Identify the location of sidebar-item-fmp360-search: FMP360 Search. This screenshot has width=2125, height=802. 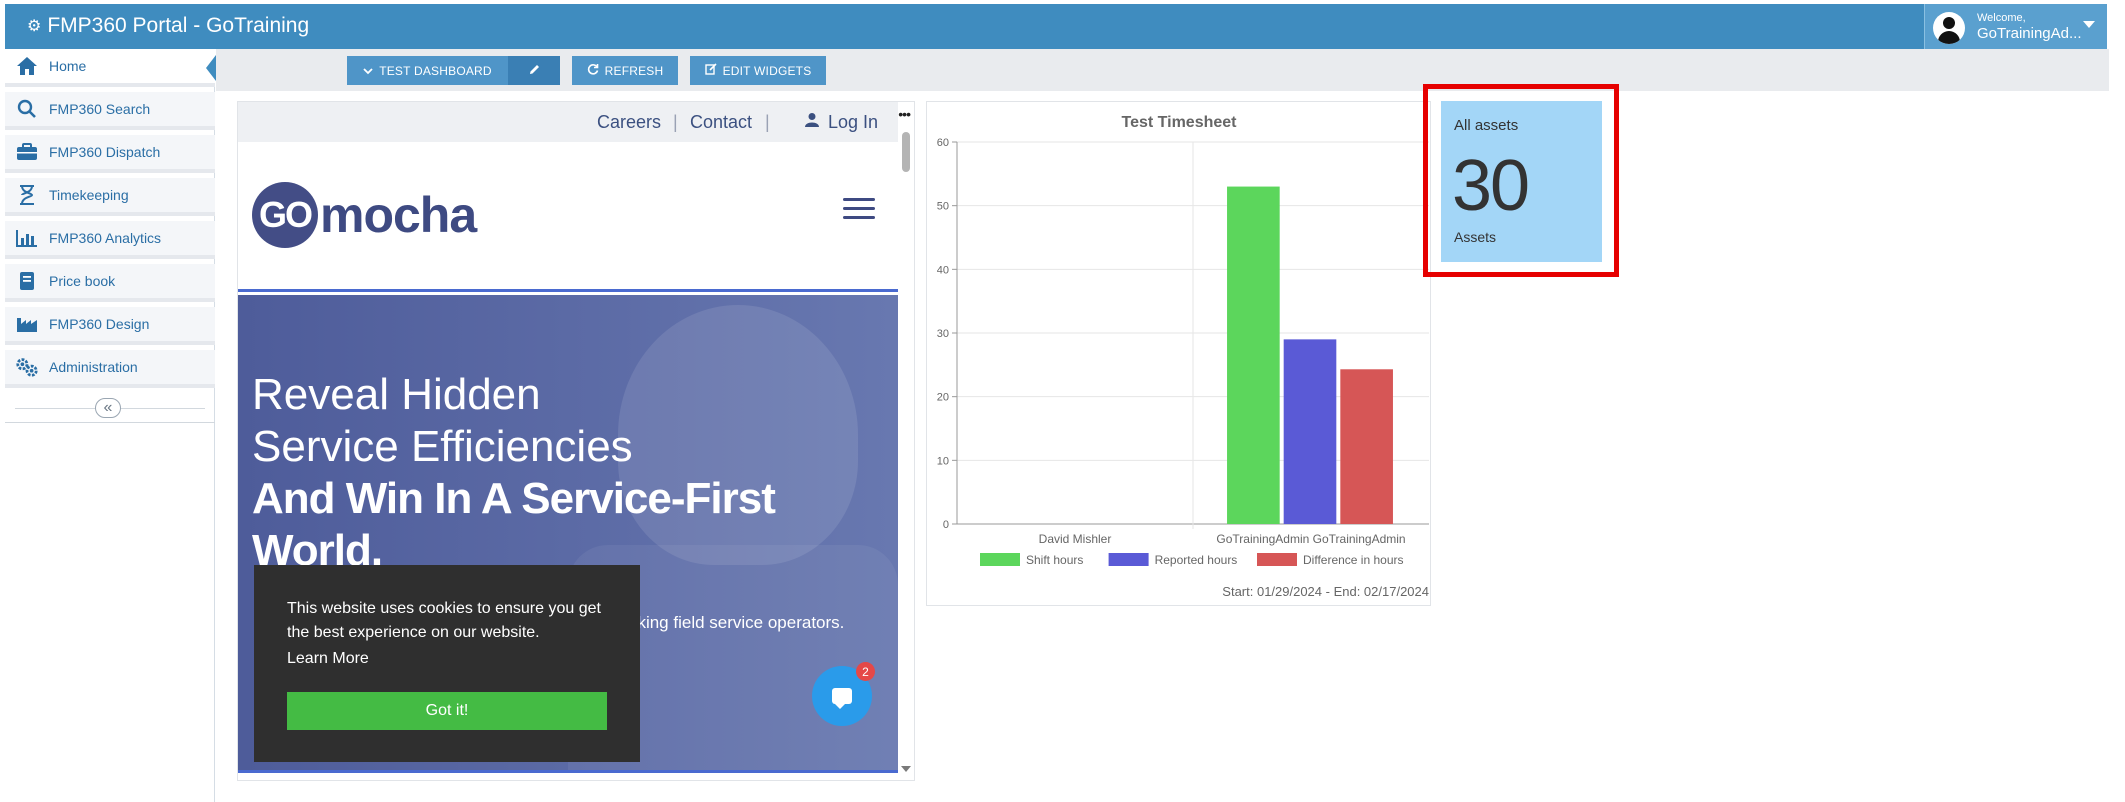
(110, 111).